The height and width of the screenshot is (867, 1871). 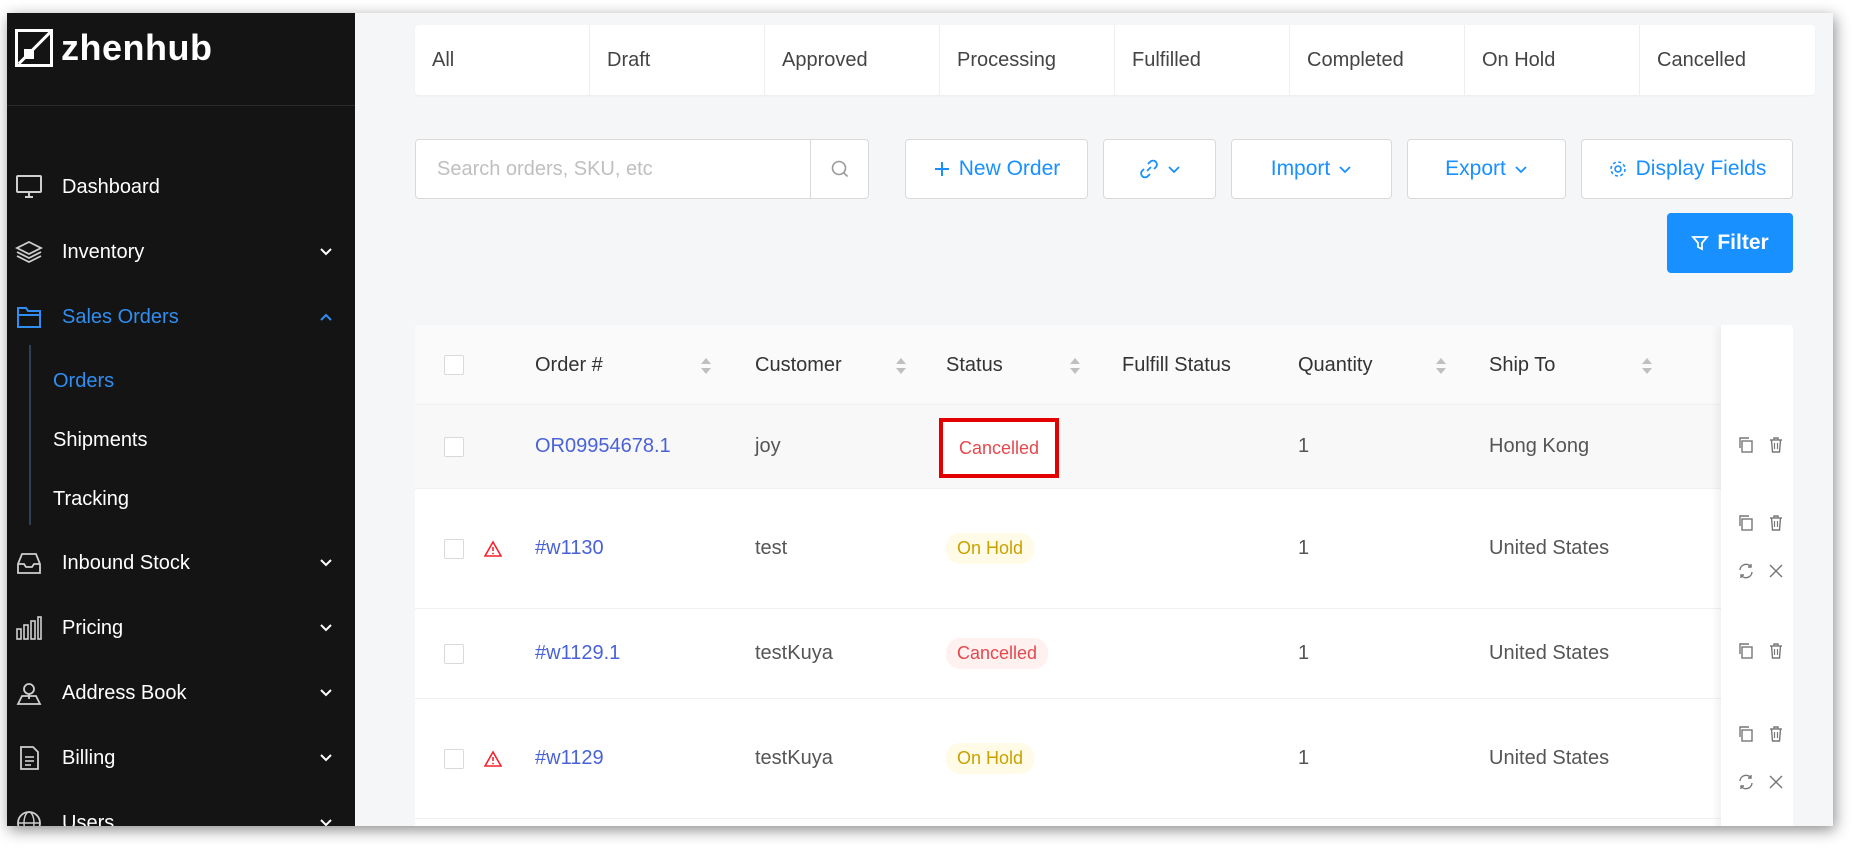 I want to click on search-button, so click(x=839, y=169).